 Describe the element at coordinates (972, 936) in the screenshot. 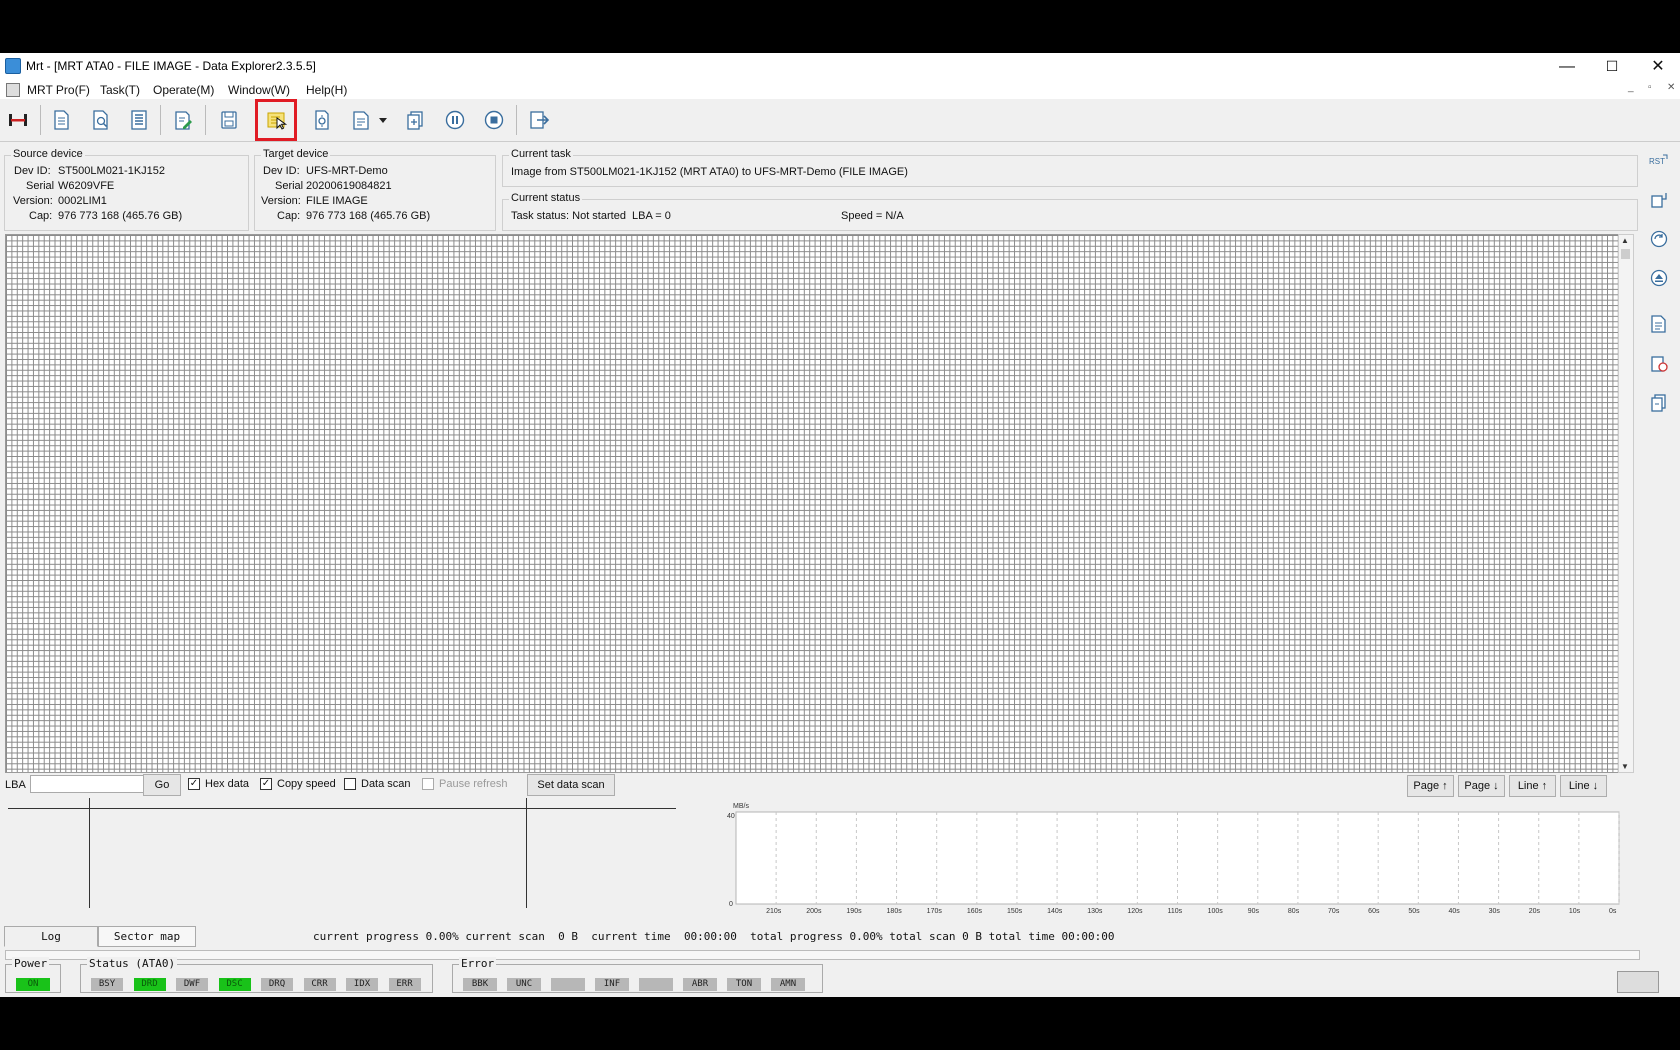

I see `total-scan-value: 0 B` at that location.